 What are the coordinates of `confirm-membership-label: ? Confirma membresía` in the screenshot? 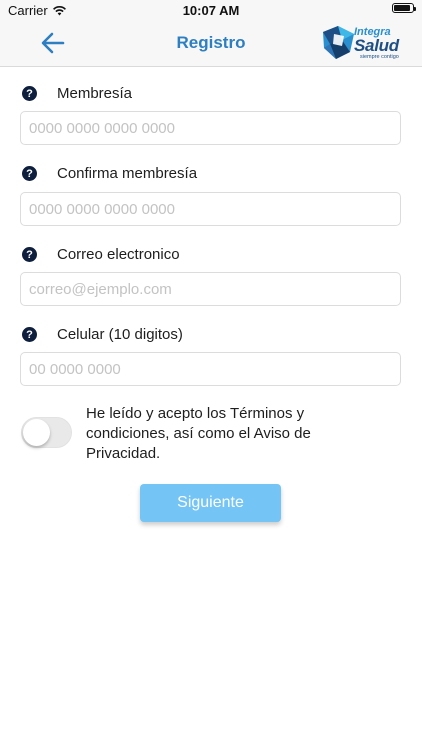 It's located at (109, 173).